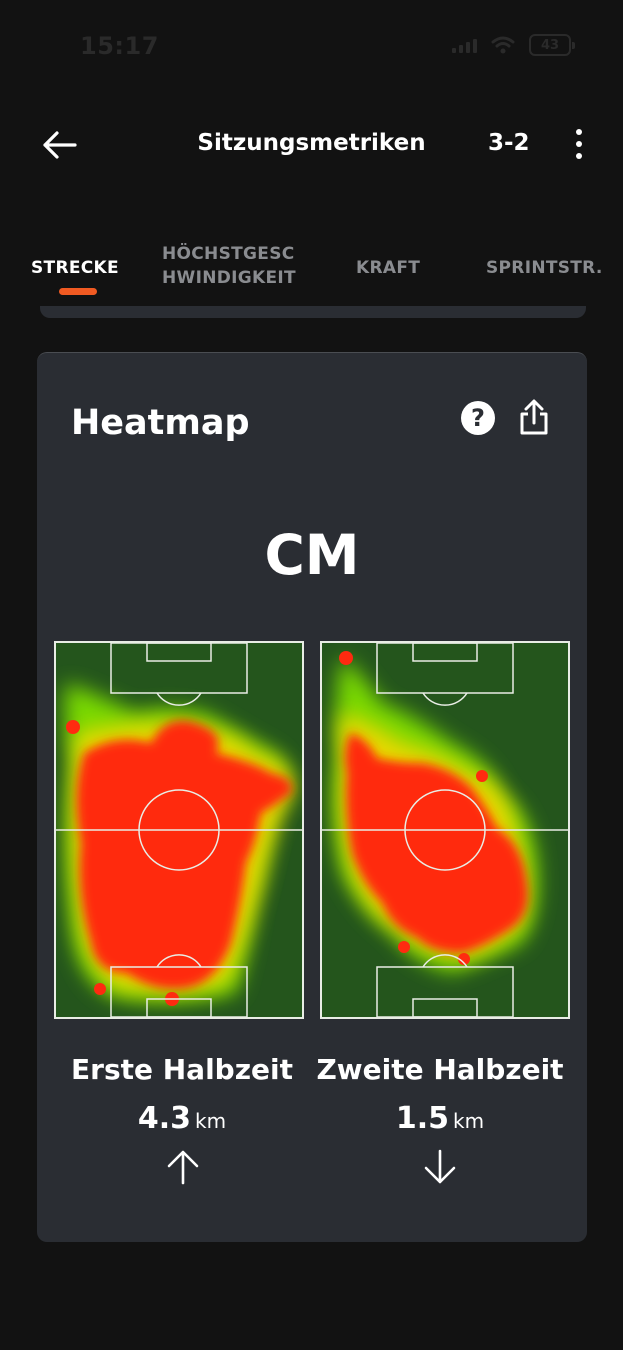 The image size is (623, 1350). I want to click on share-icon, so click(534, 417).